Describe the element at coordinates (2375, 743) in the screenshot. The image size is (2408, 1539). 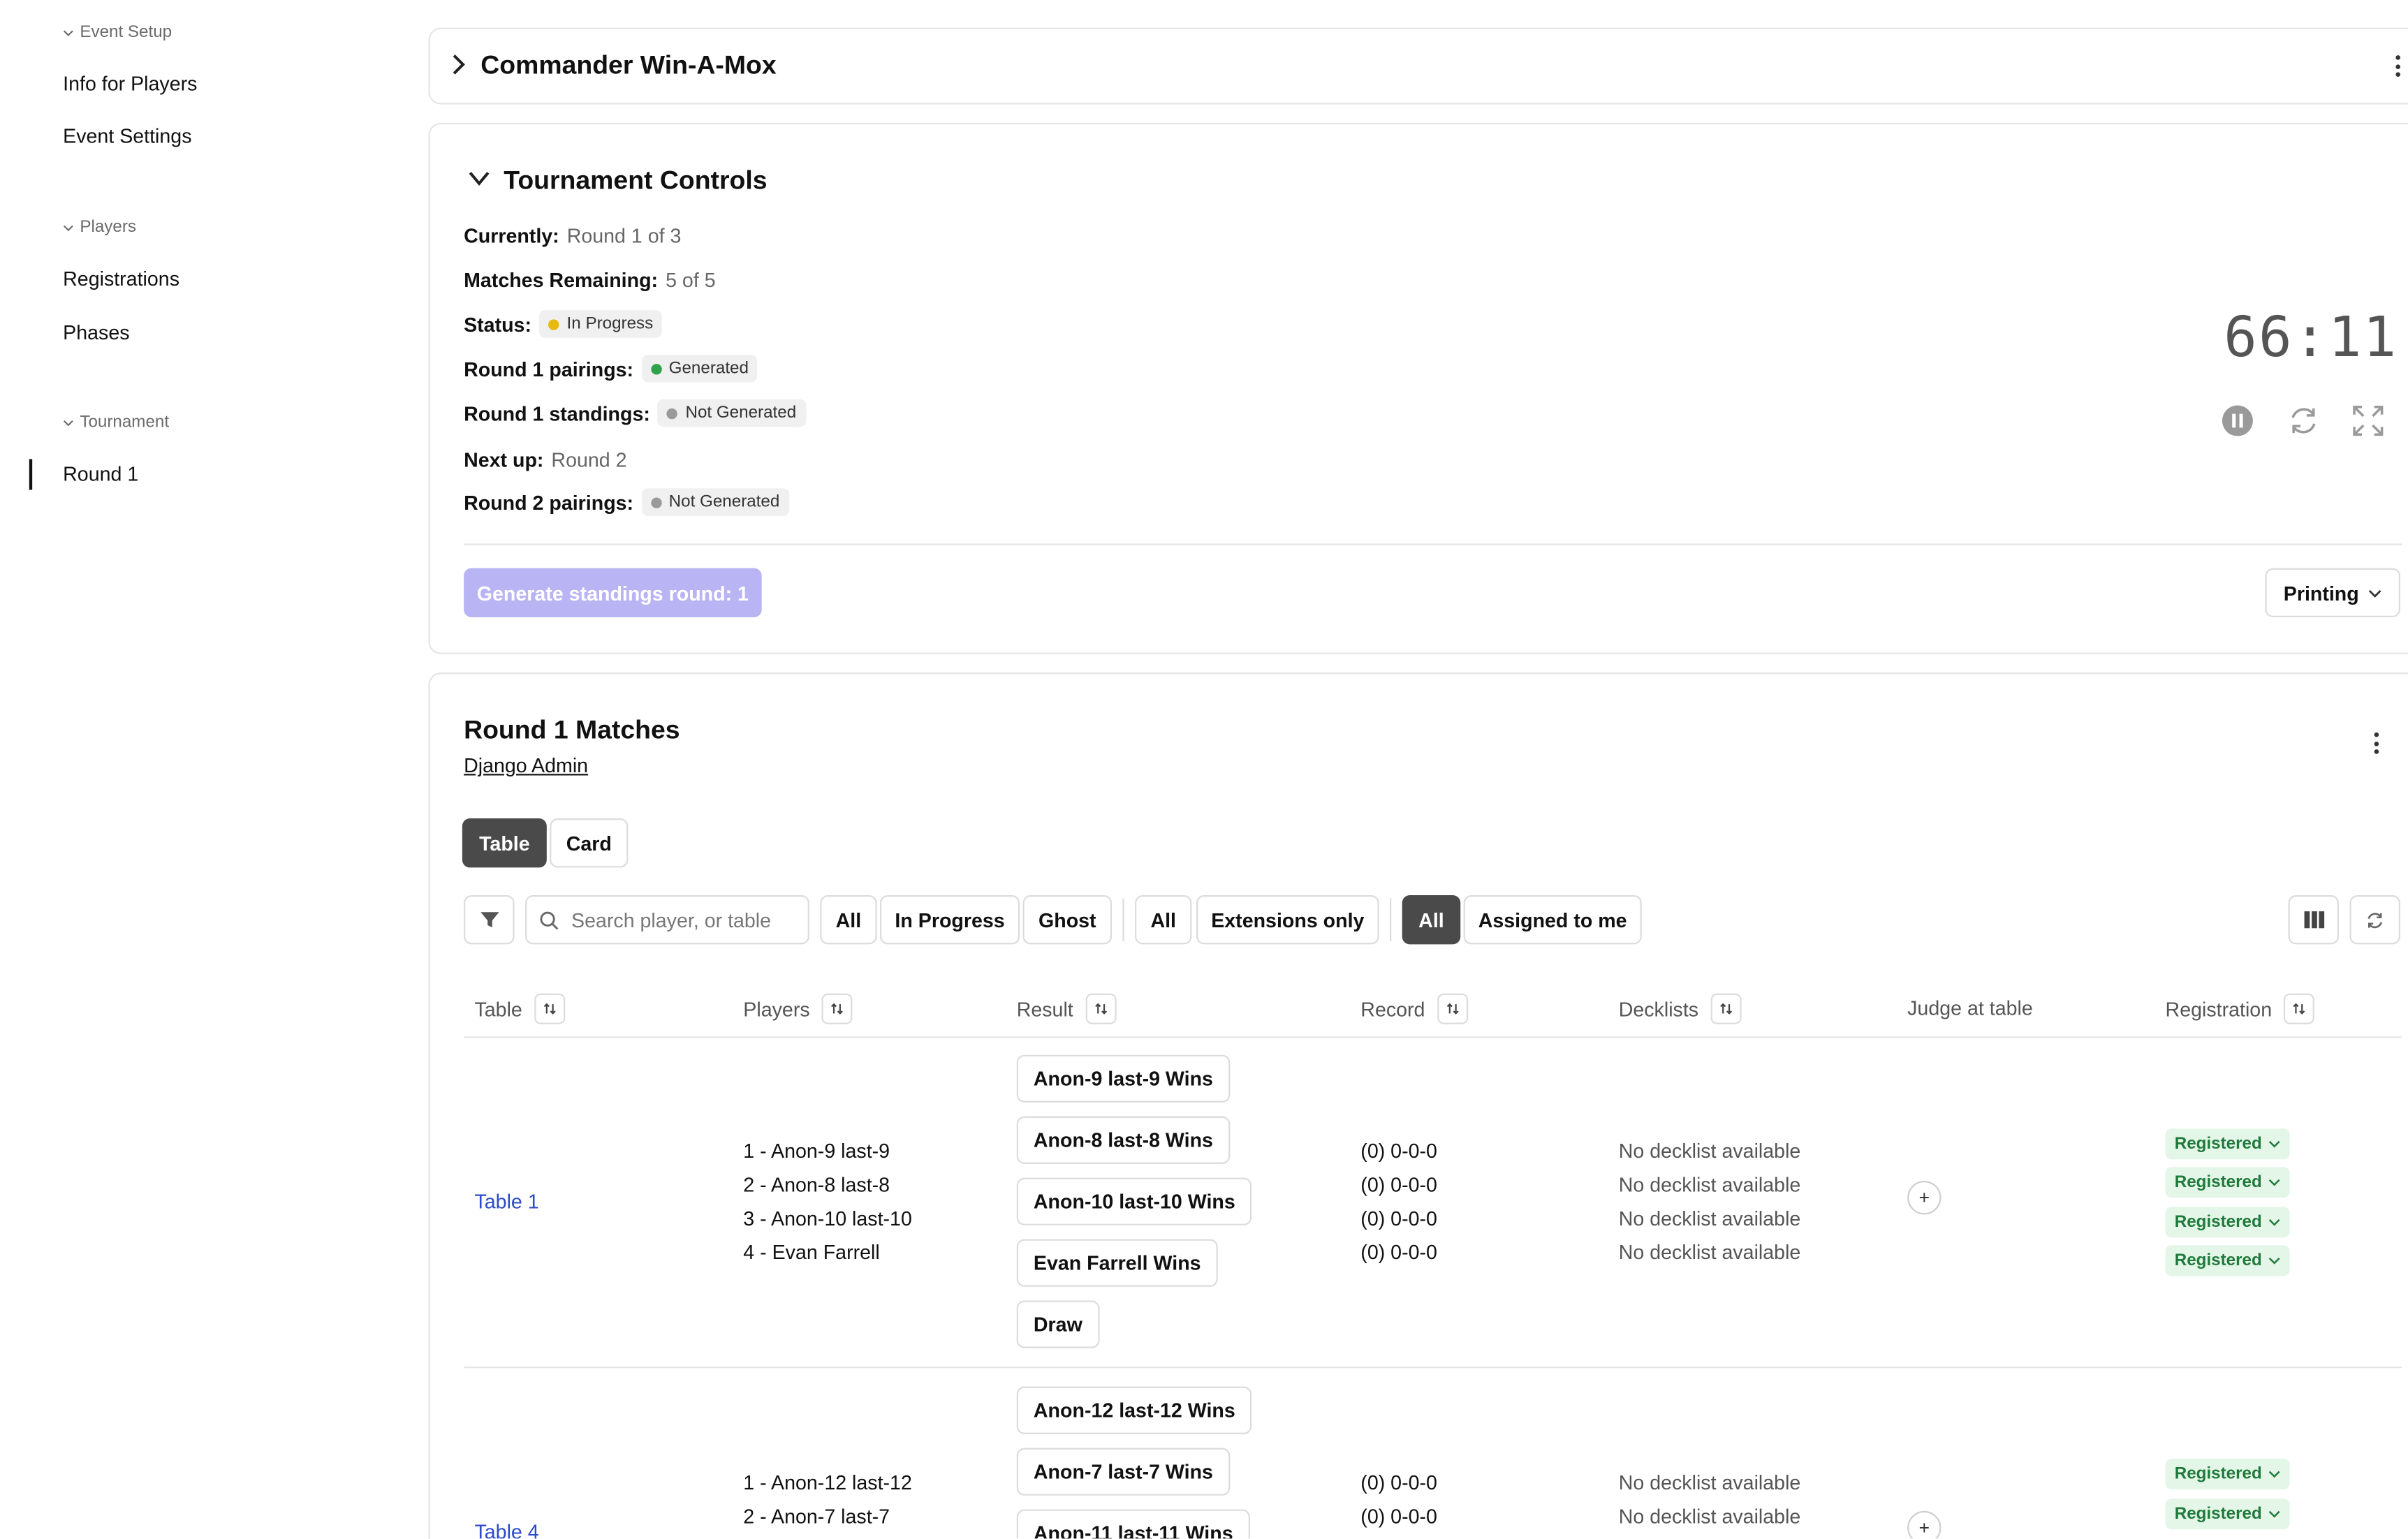
I see `matches-menu-icon` at that location.